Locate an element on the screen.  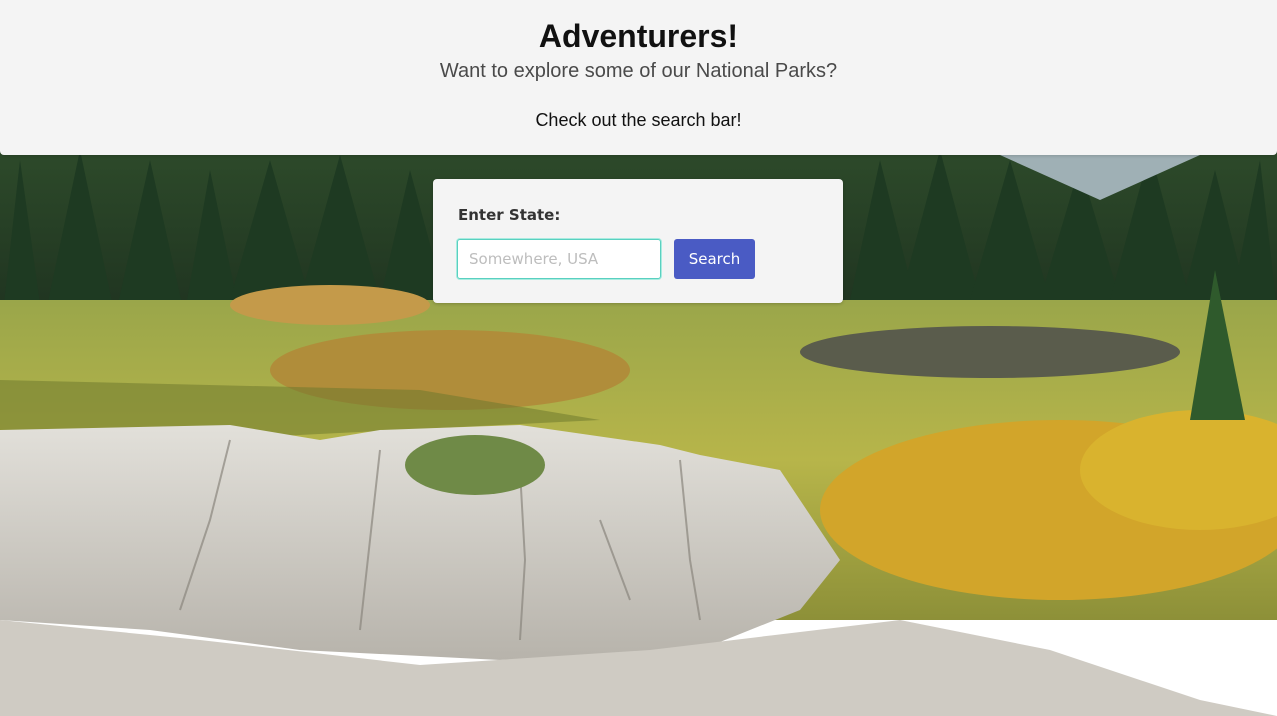
search-card: Enter State: Search is located at coordinates (638, 241).